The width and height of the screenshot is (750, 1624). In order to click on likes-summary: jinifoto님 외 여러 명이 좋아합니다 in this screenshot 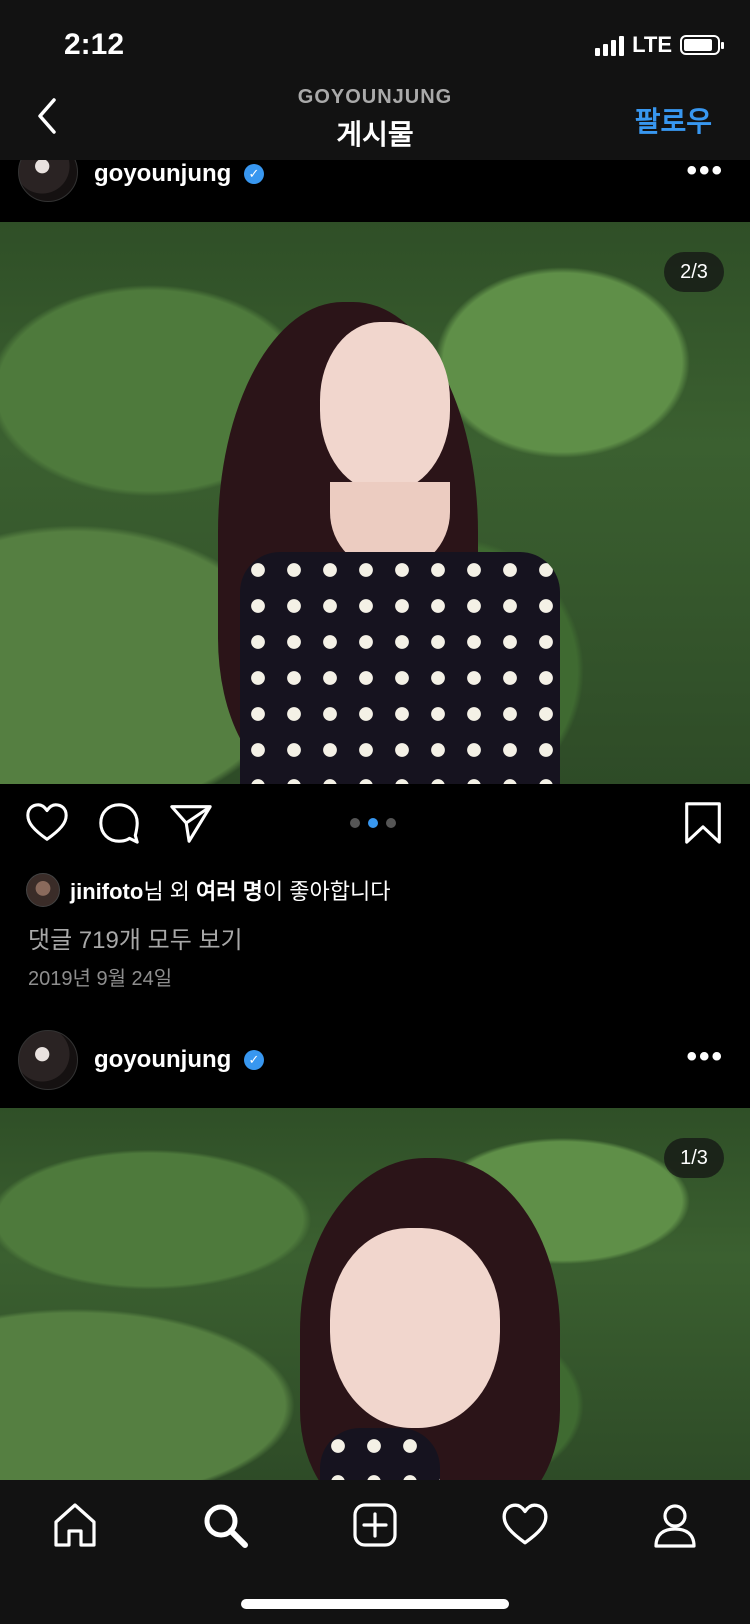, I will do `click(208, 890)`.